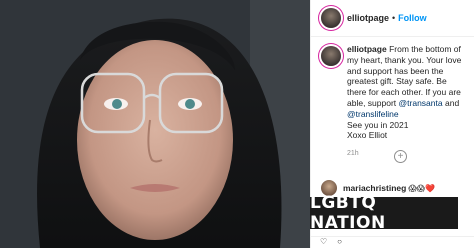 The image size is (474, 248). What do you see at coordinates (421, 188) in the screenshot?
I see `comment-emoji: 😱😱❤️` at bounding box center [421, 188].